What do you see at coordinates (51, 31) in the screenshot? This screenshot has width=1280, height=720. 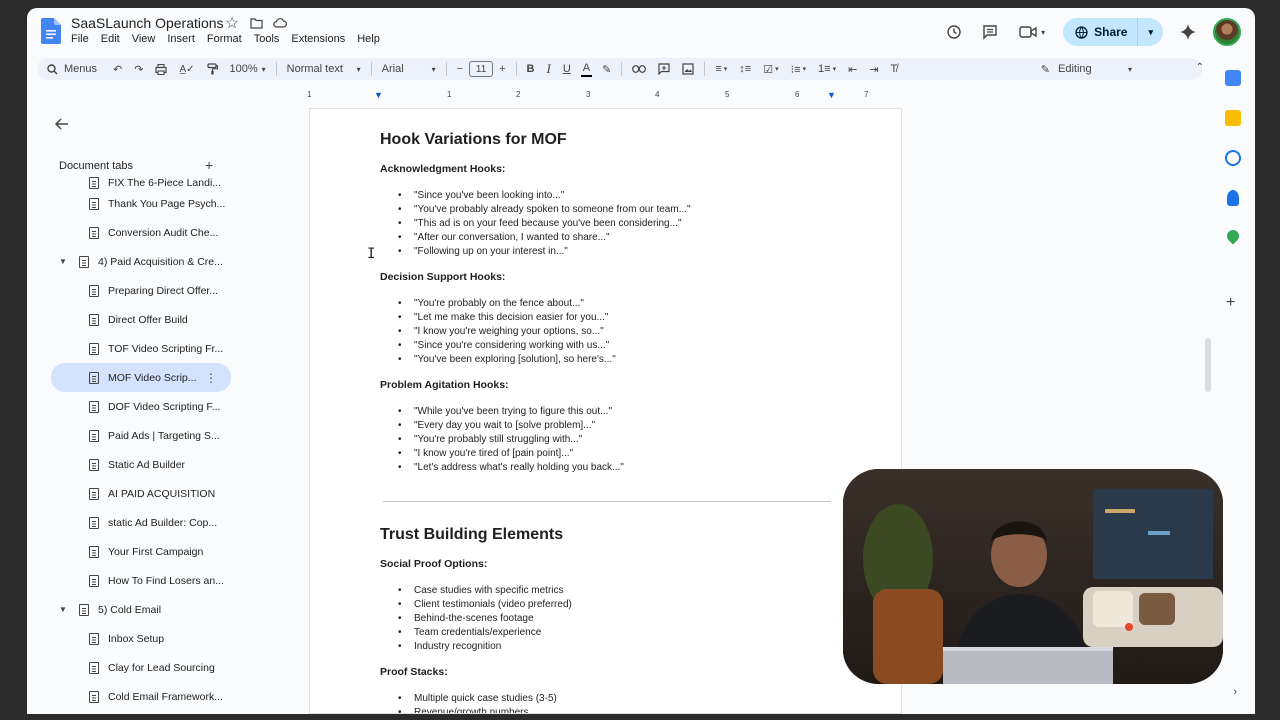 I see `docs-logo-icon` at bounding box center [51, 31].